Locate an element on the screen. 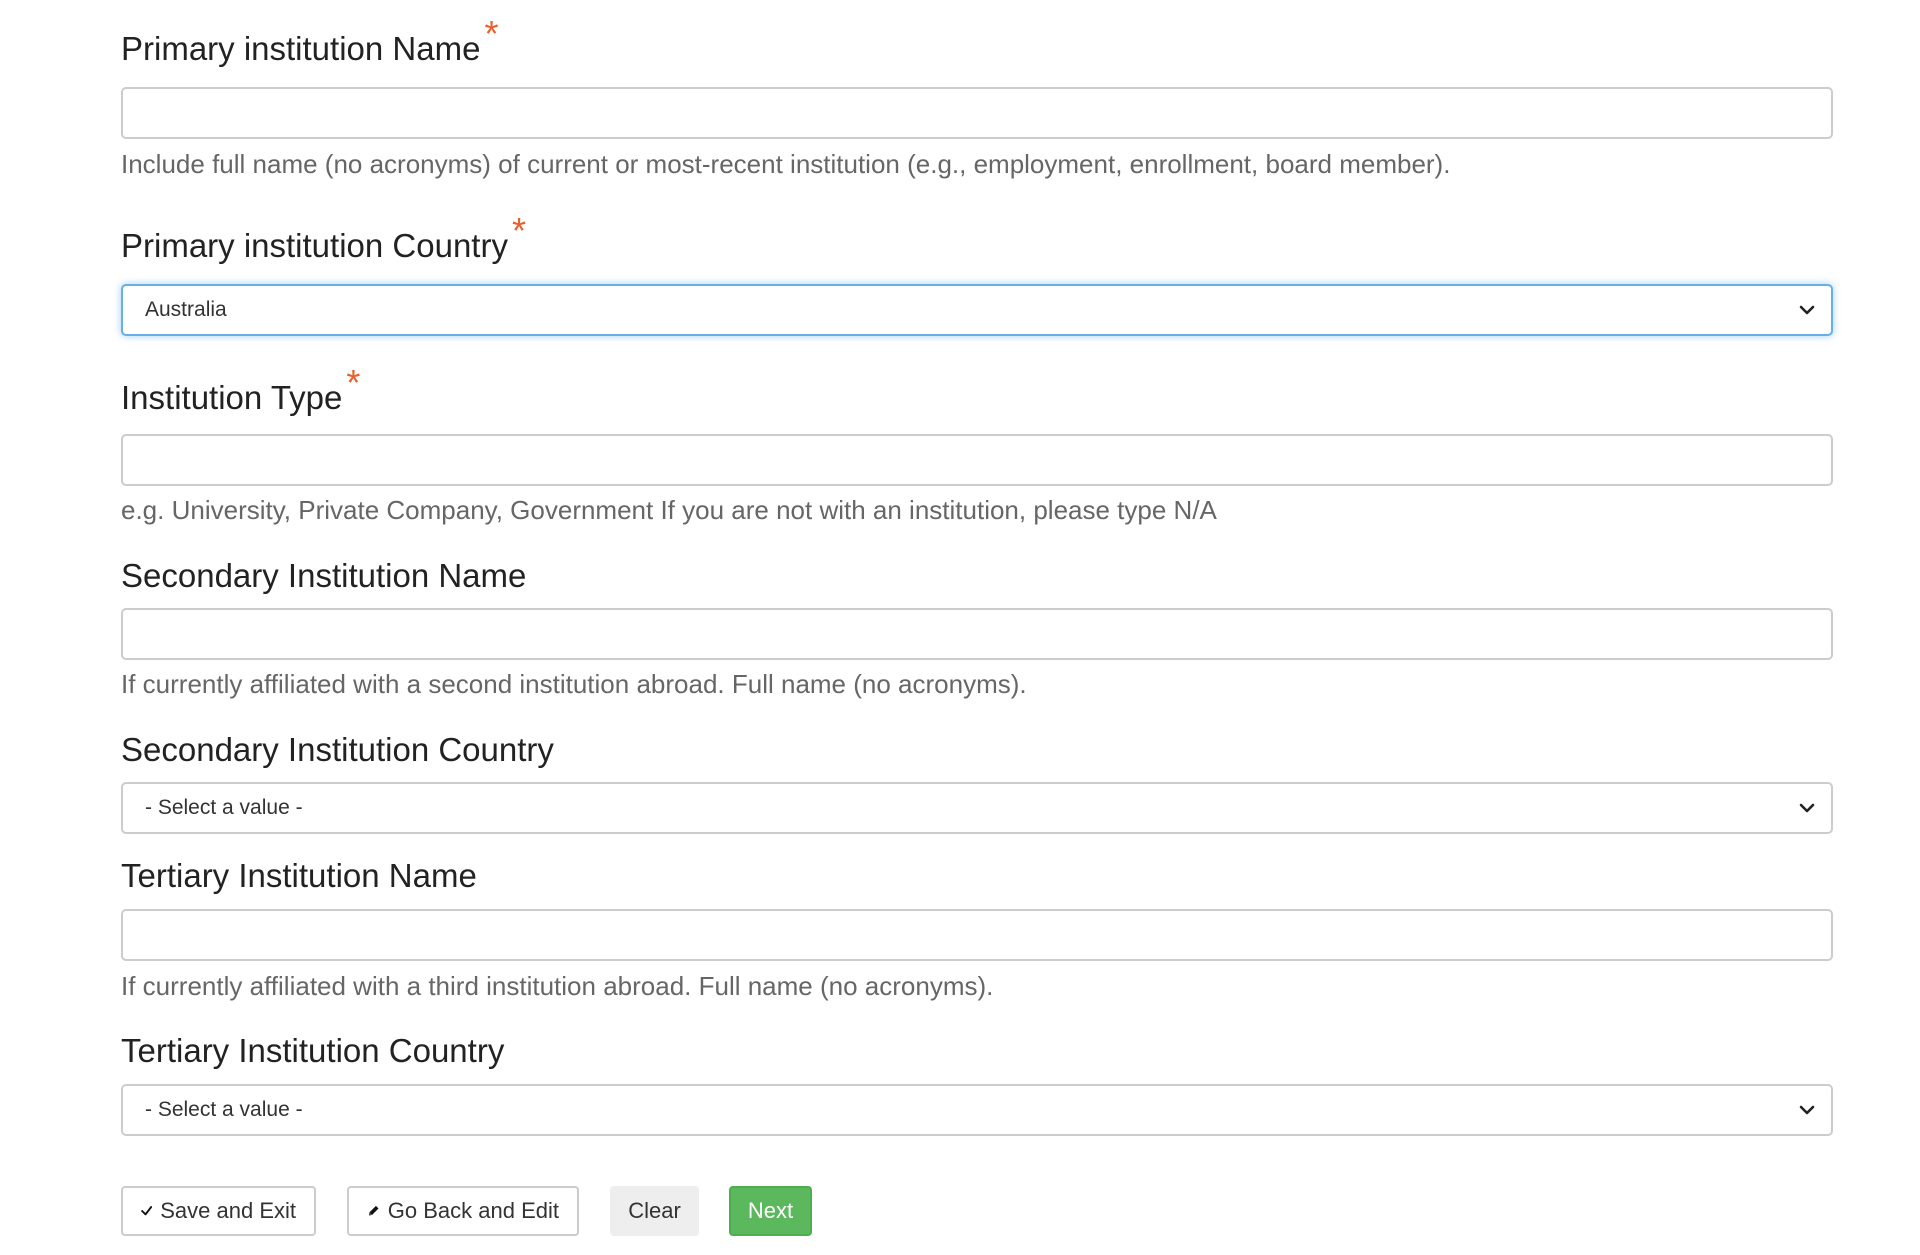 The height and width of the screenshot is (1255, 1920). institution-type-input is located at coordinates (977, 460).